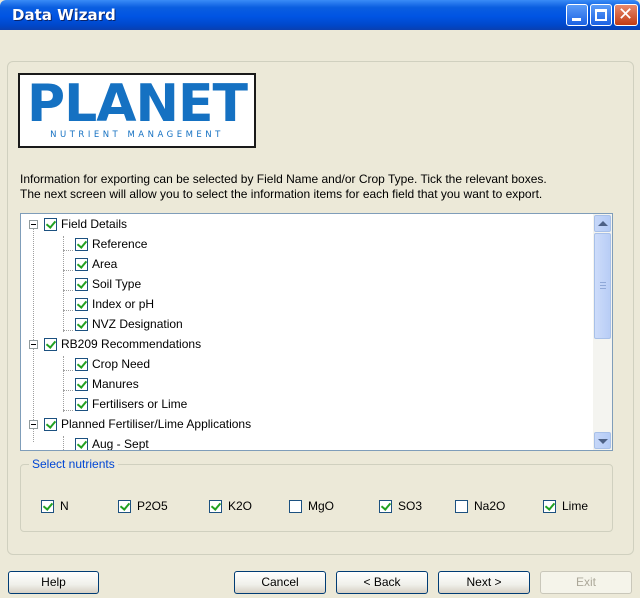  I want to click on tree-item-label: Manures, so click(115, 384).